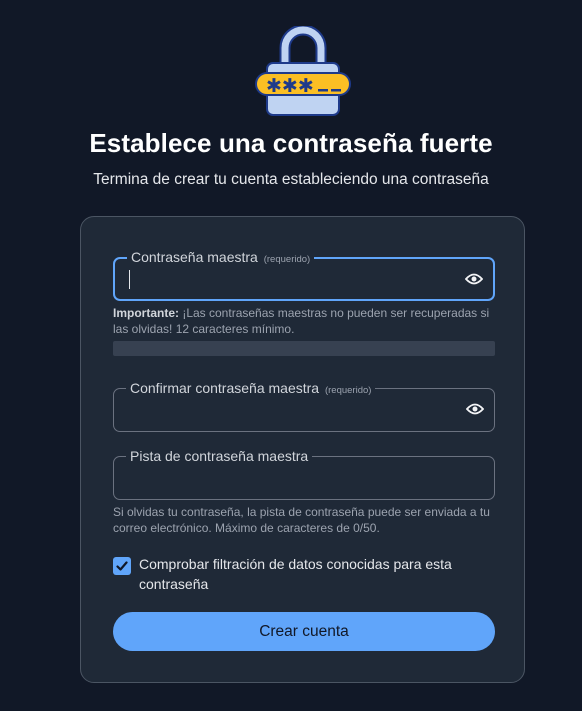 The height and width of the screenshot is (711, 582). I want to click on checkmark-icon, so click(122, 566).